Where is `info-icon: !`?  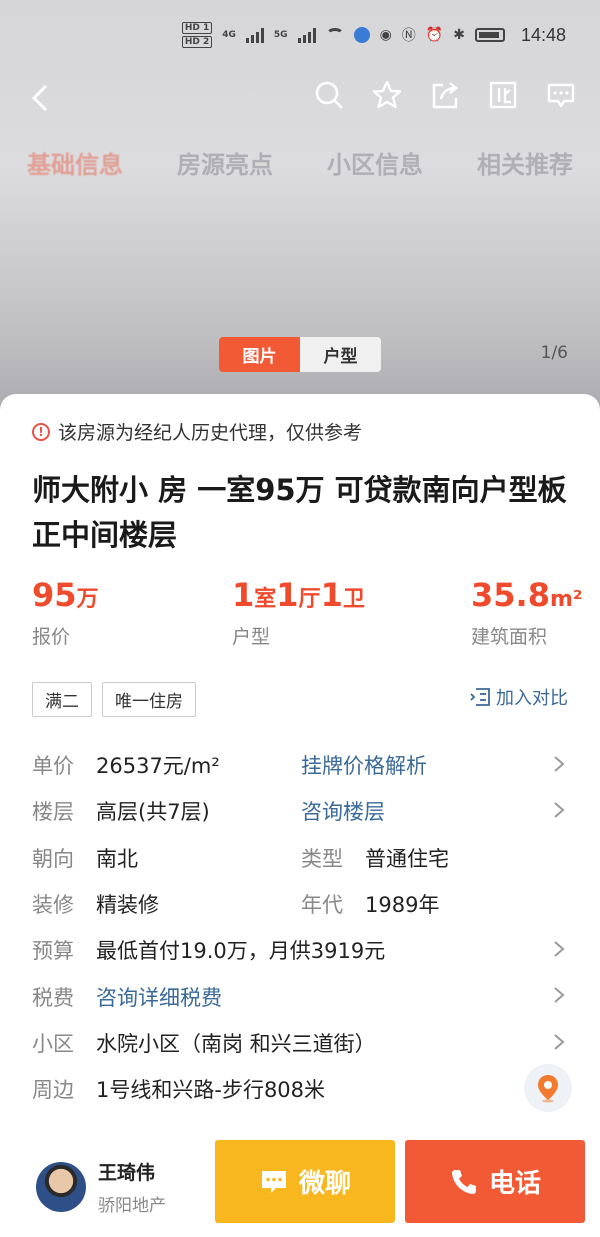
info-icon: ! is located at coordinates (41, 431).